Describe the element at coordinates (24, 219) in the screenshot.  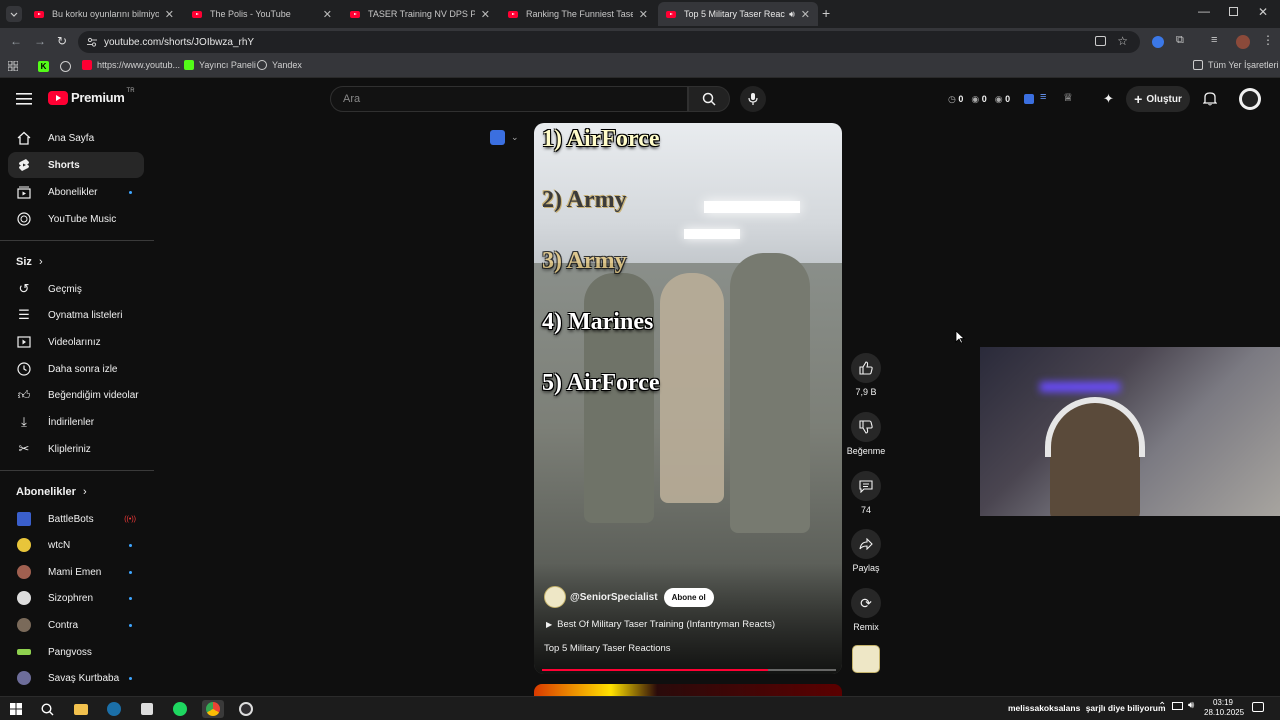
I see `youtube-music-icon` at that location.